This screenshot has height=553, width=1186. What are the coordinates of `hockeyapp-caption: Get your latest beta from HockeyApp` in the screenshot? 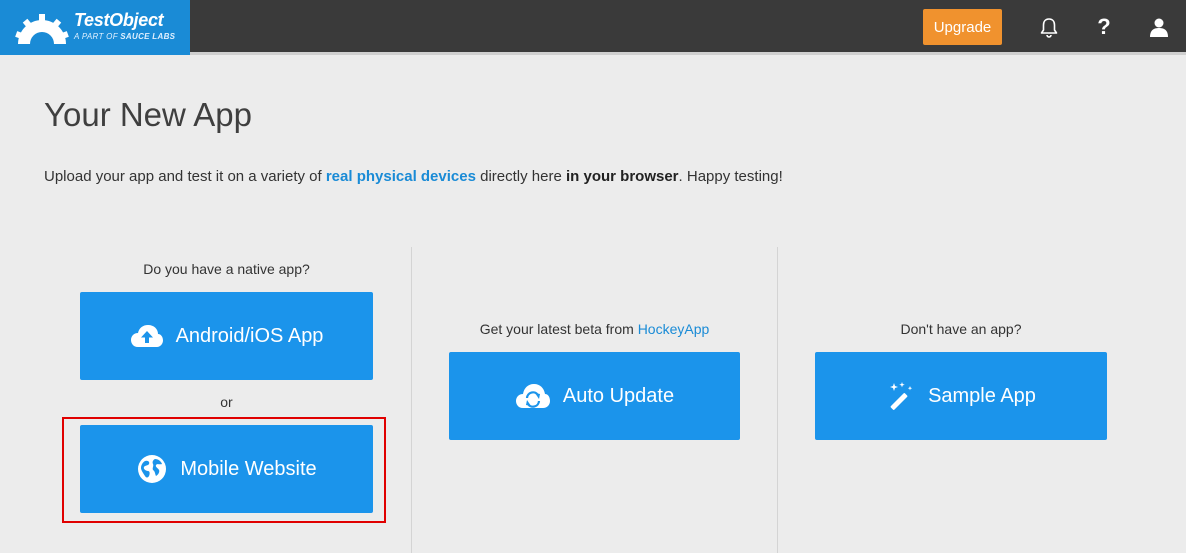 It's located at (594, 329).